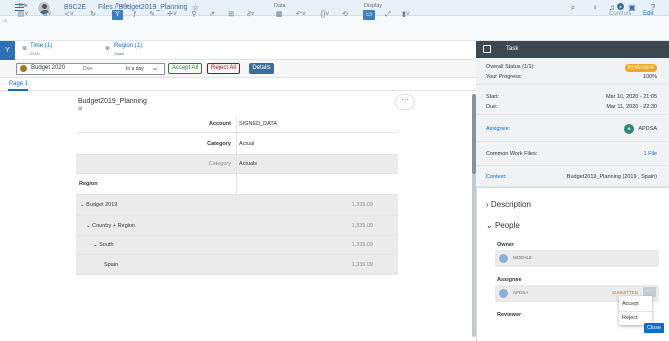 The height and width of the screenshot is (341, 669). What do you see at coordinates (369, 15) in the screenshot?
I see `comment-icon: ▭` at bounding box center [369, 15].